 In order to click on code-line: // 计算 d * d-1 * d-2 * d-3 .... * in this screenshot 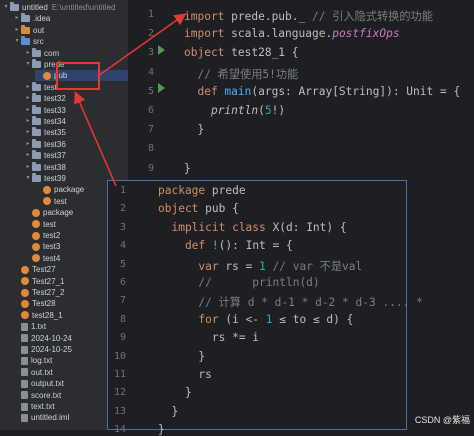, I will do `click(290, 302)`.